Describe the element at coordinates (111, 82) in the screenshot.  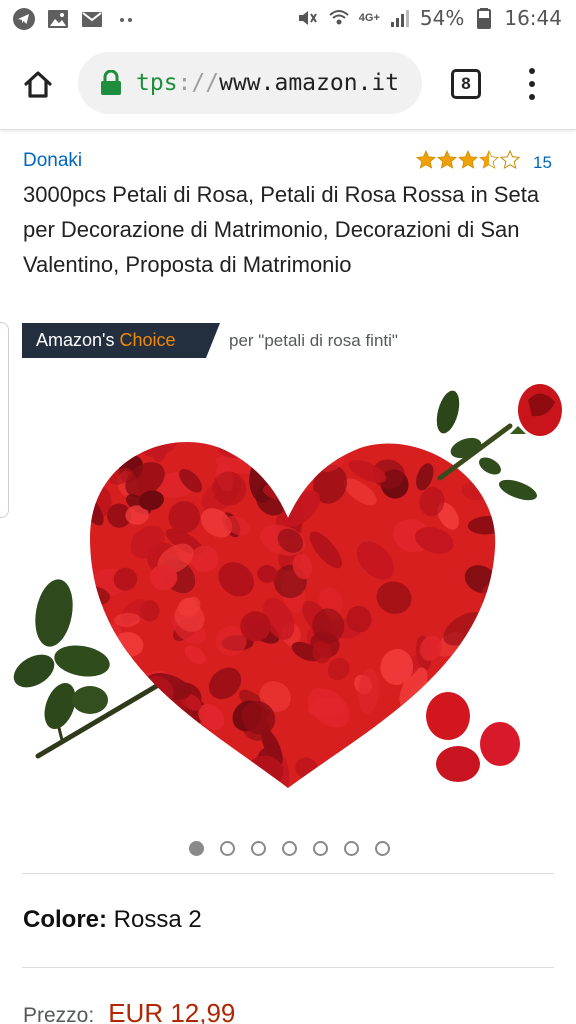
I see `lock-icon` at that location.